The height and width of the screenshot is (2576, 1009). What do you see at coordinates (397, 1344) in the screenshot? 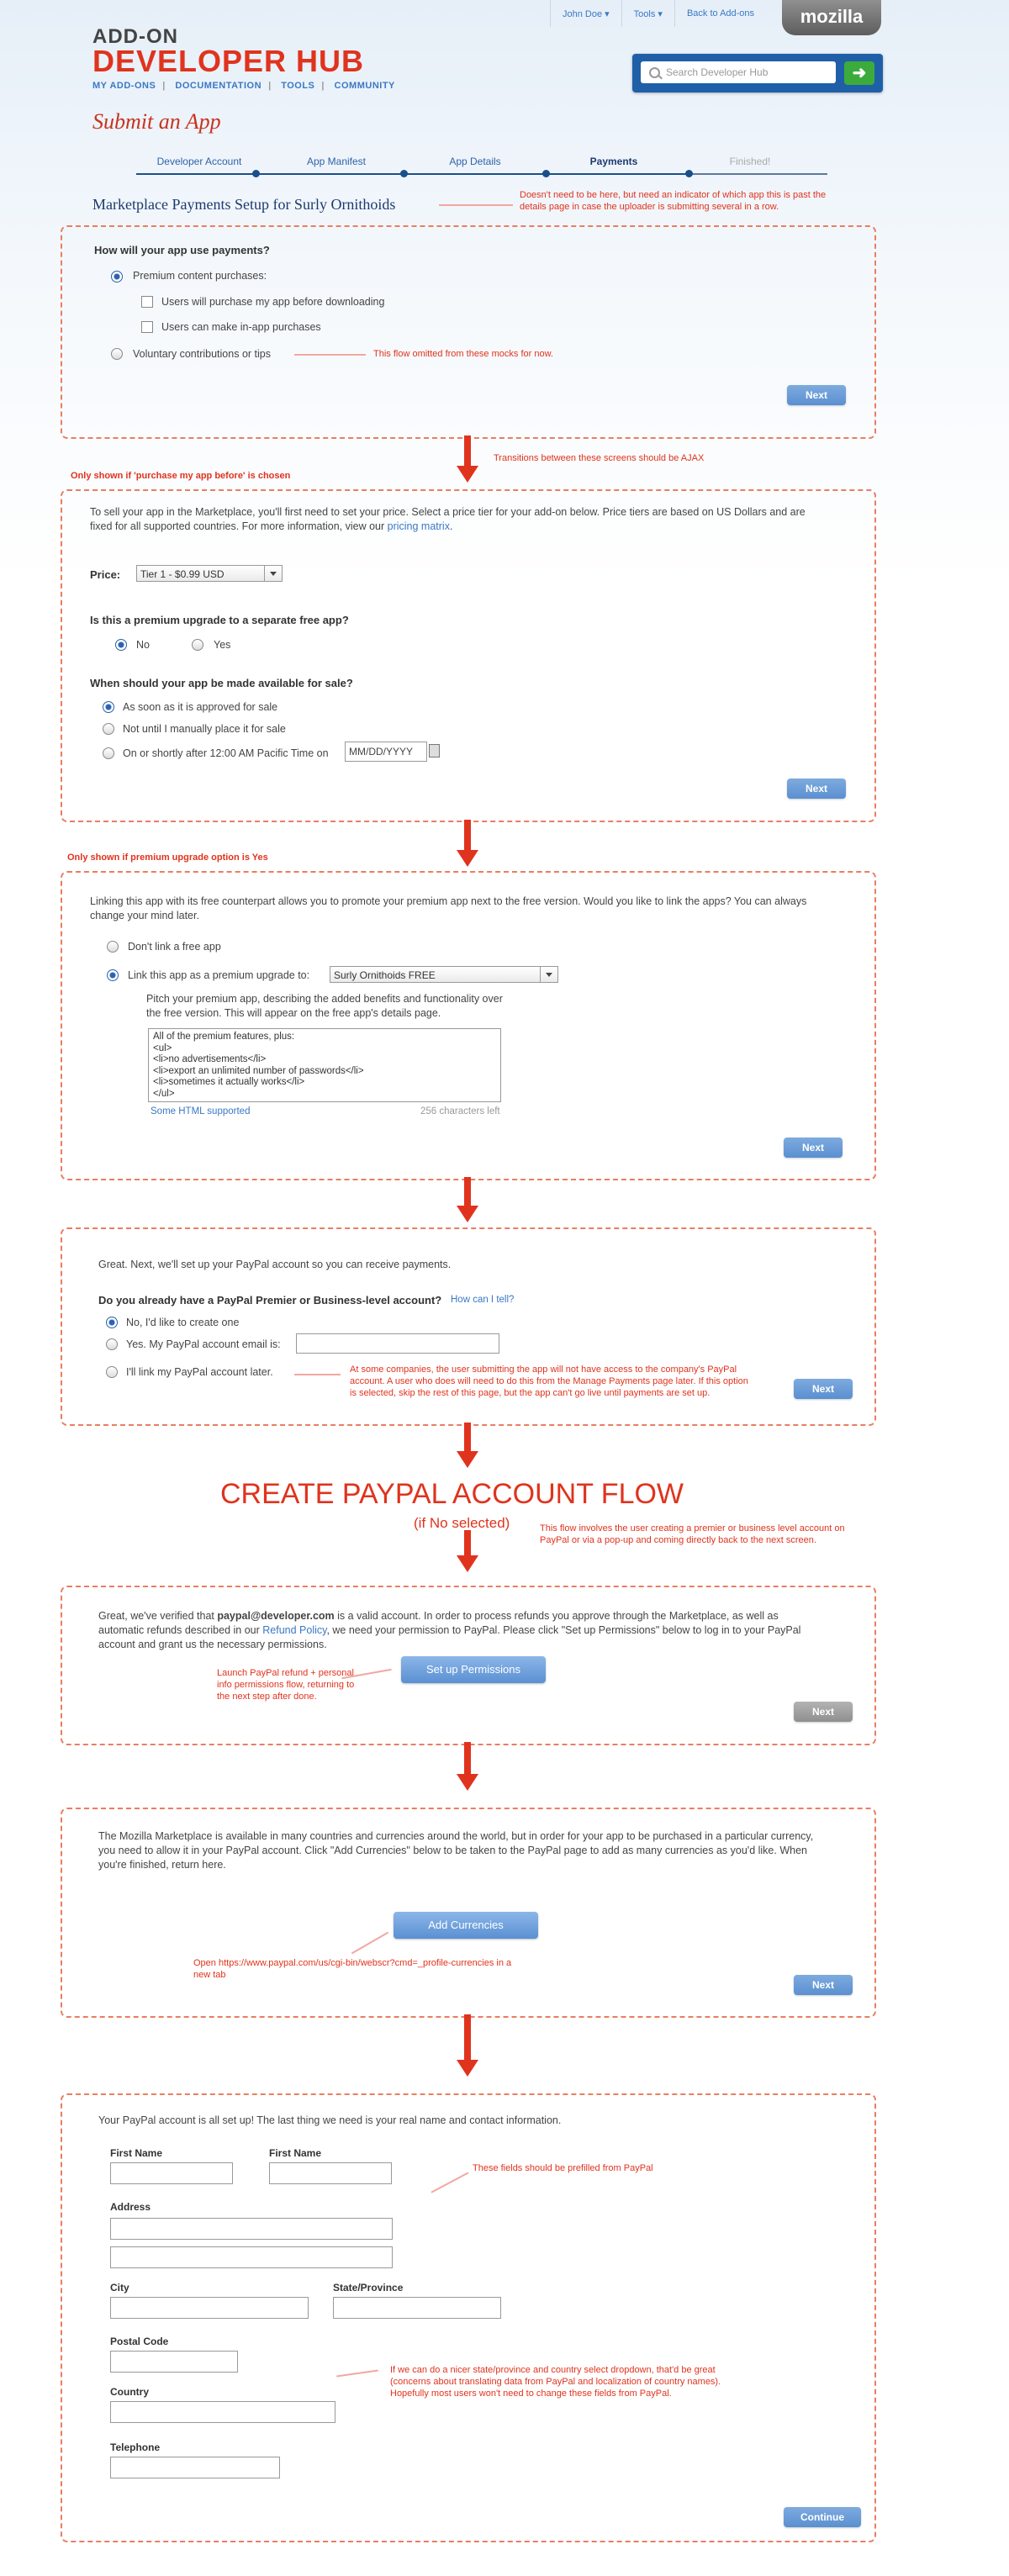
I see `paypal-email-input` at bounding box center [397, 1344].